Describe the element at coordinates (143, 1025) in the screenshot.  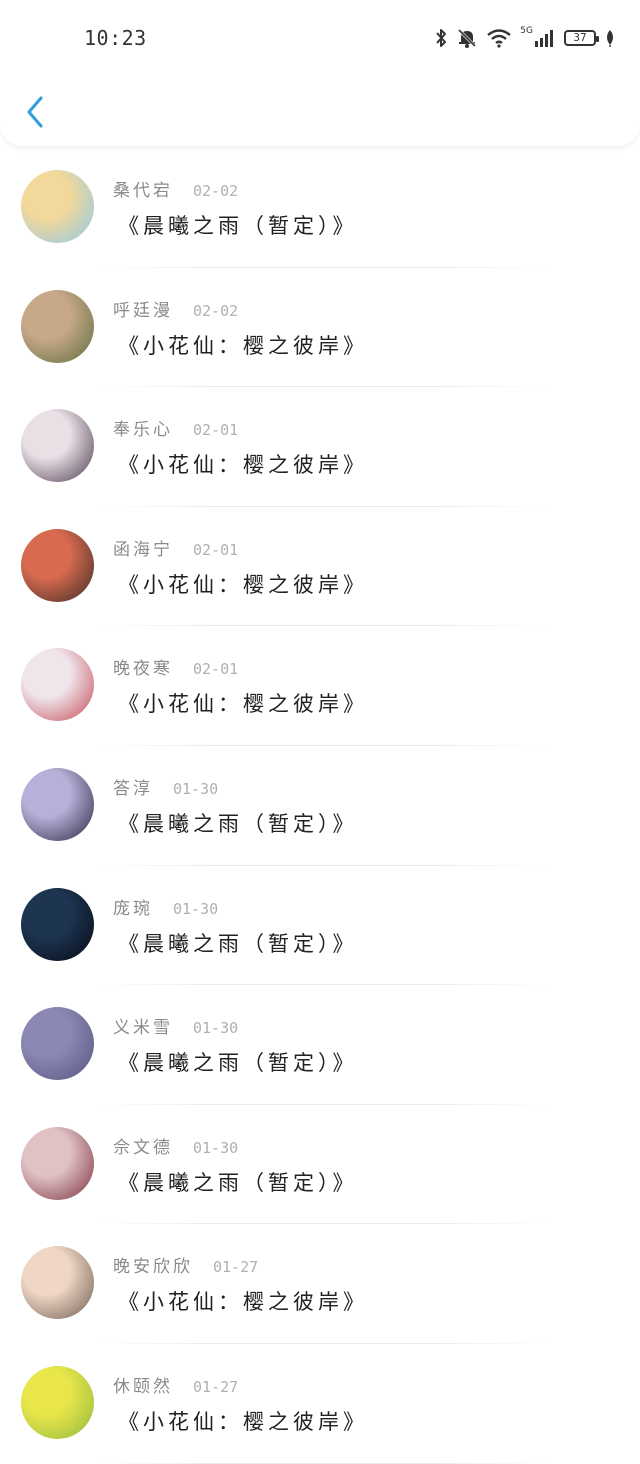
I see `user-name: 义米雪` at that location.